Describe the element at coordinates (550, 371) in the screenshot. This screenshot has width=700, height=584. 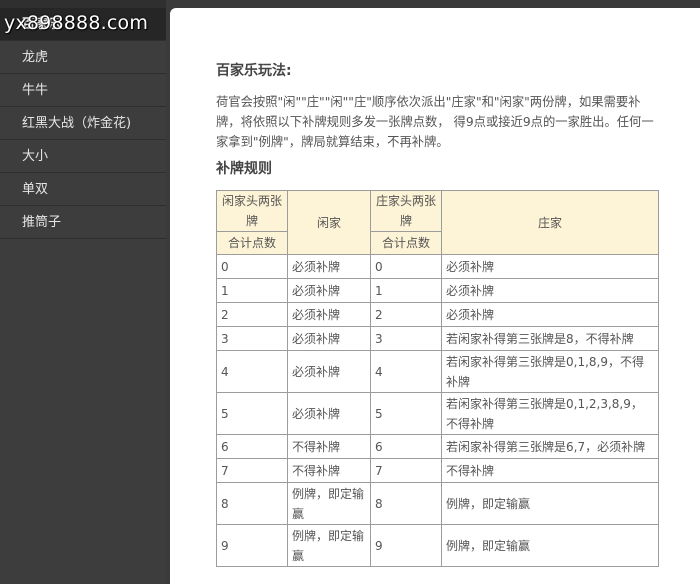
I see `banker-action-cell: 若闲家补得第三张牌是0,1,8,9，不得补牌` at that location.